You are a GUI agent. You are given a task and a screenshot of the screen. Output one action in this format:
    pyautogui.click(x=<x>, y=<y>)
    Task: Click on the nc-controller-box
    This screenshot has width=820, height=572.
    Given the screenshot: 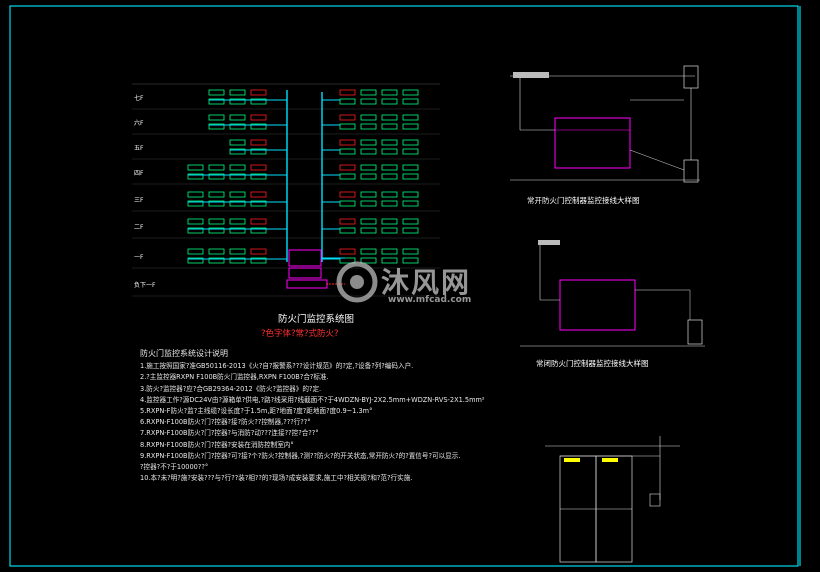 What is the action you would take?
    pyautogui.click(x=597, y=305)
    